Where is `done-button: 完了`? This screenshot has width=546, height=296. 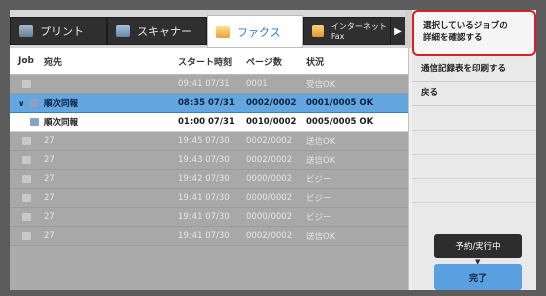
done-button: 完了 is located at coordinates (478, 277).